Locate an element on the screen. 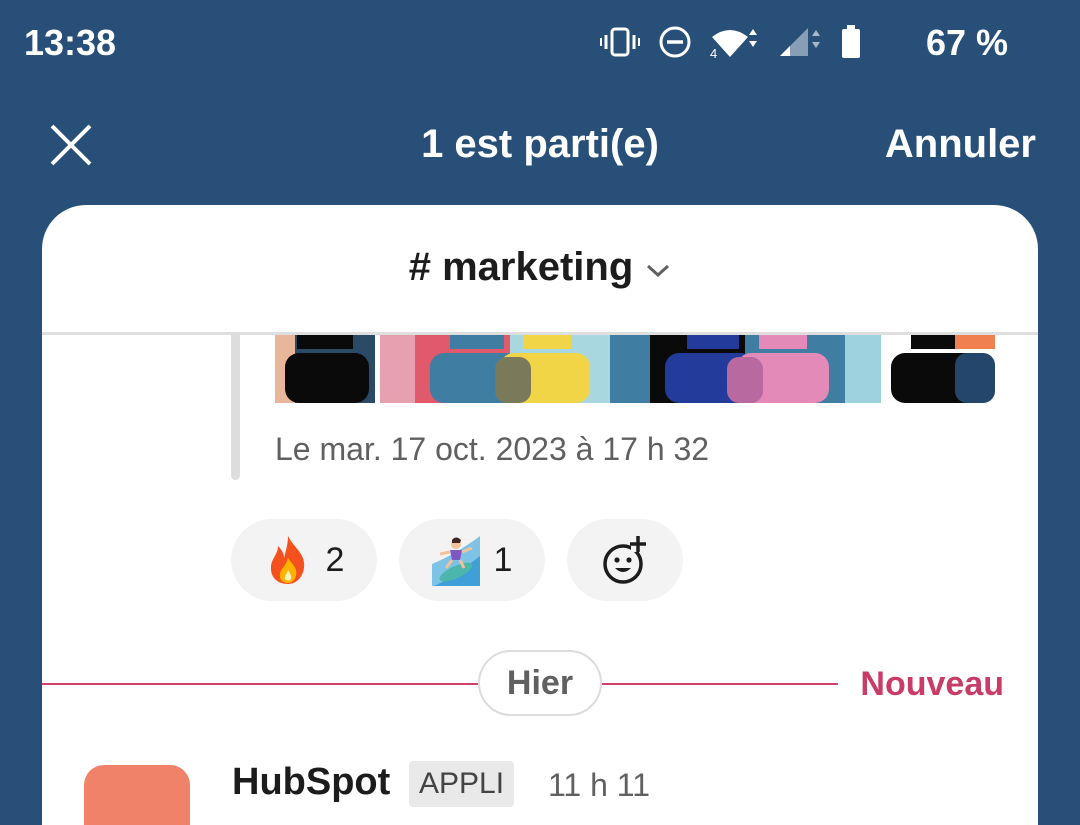 The image size is (1080, 825). status-icons: 4 is located at coordinates (731, 42).